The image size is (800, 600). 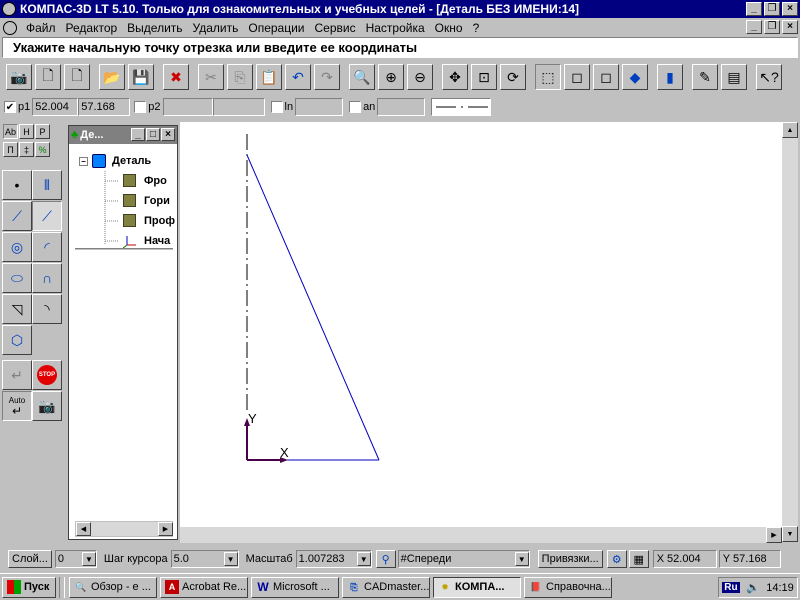 What do you see at coordinates (10, 107) in the screenshot?
I see `p1-checkbox: ✔` at bounding box center [10, 107].